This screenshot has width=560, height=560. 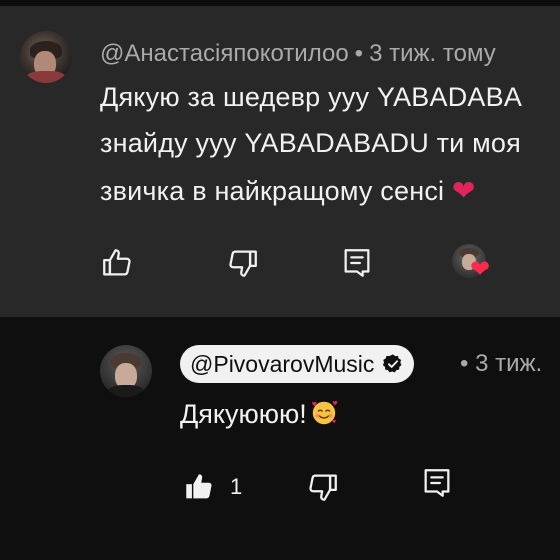 What do you see at coordinates (432, 53) in the screenshot?
I see `comment-time: 3 тиж. тому` at bounding box center [432, 53].